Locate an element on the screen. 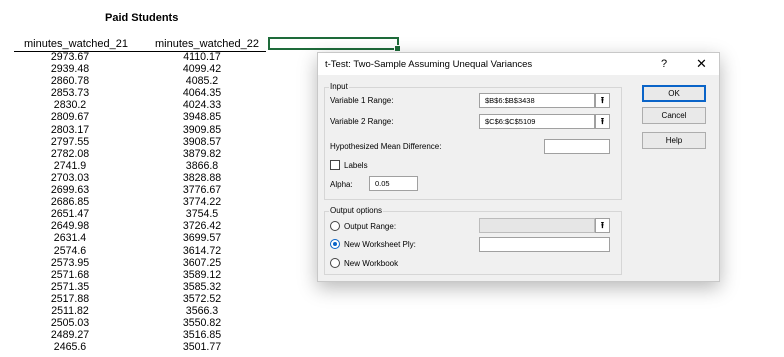 The width and height of the screenshot is (784, 357). column-header-minutes-22: minutes_watched_22 is located at coordinates (207, 44).